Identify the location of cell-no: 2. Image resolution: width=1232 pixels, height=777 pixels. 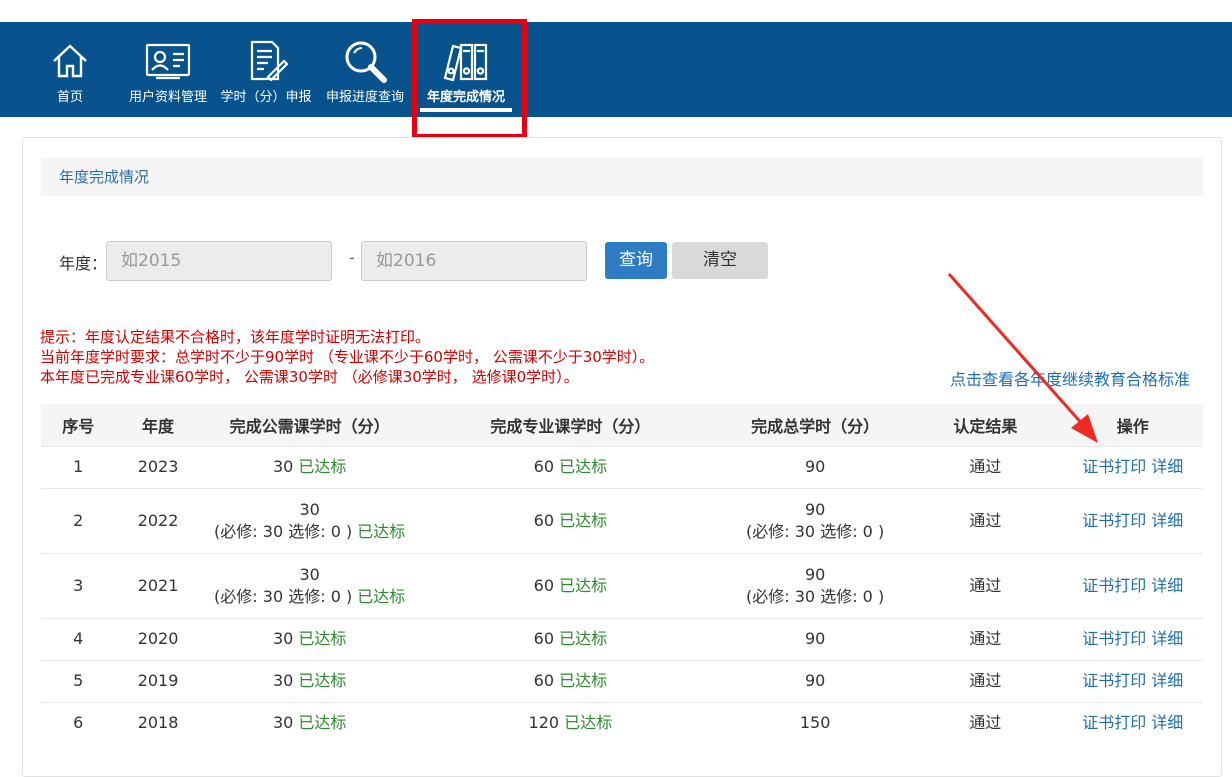
(78, 520).